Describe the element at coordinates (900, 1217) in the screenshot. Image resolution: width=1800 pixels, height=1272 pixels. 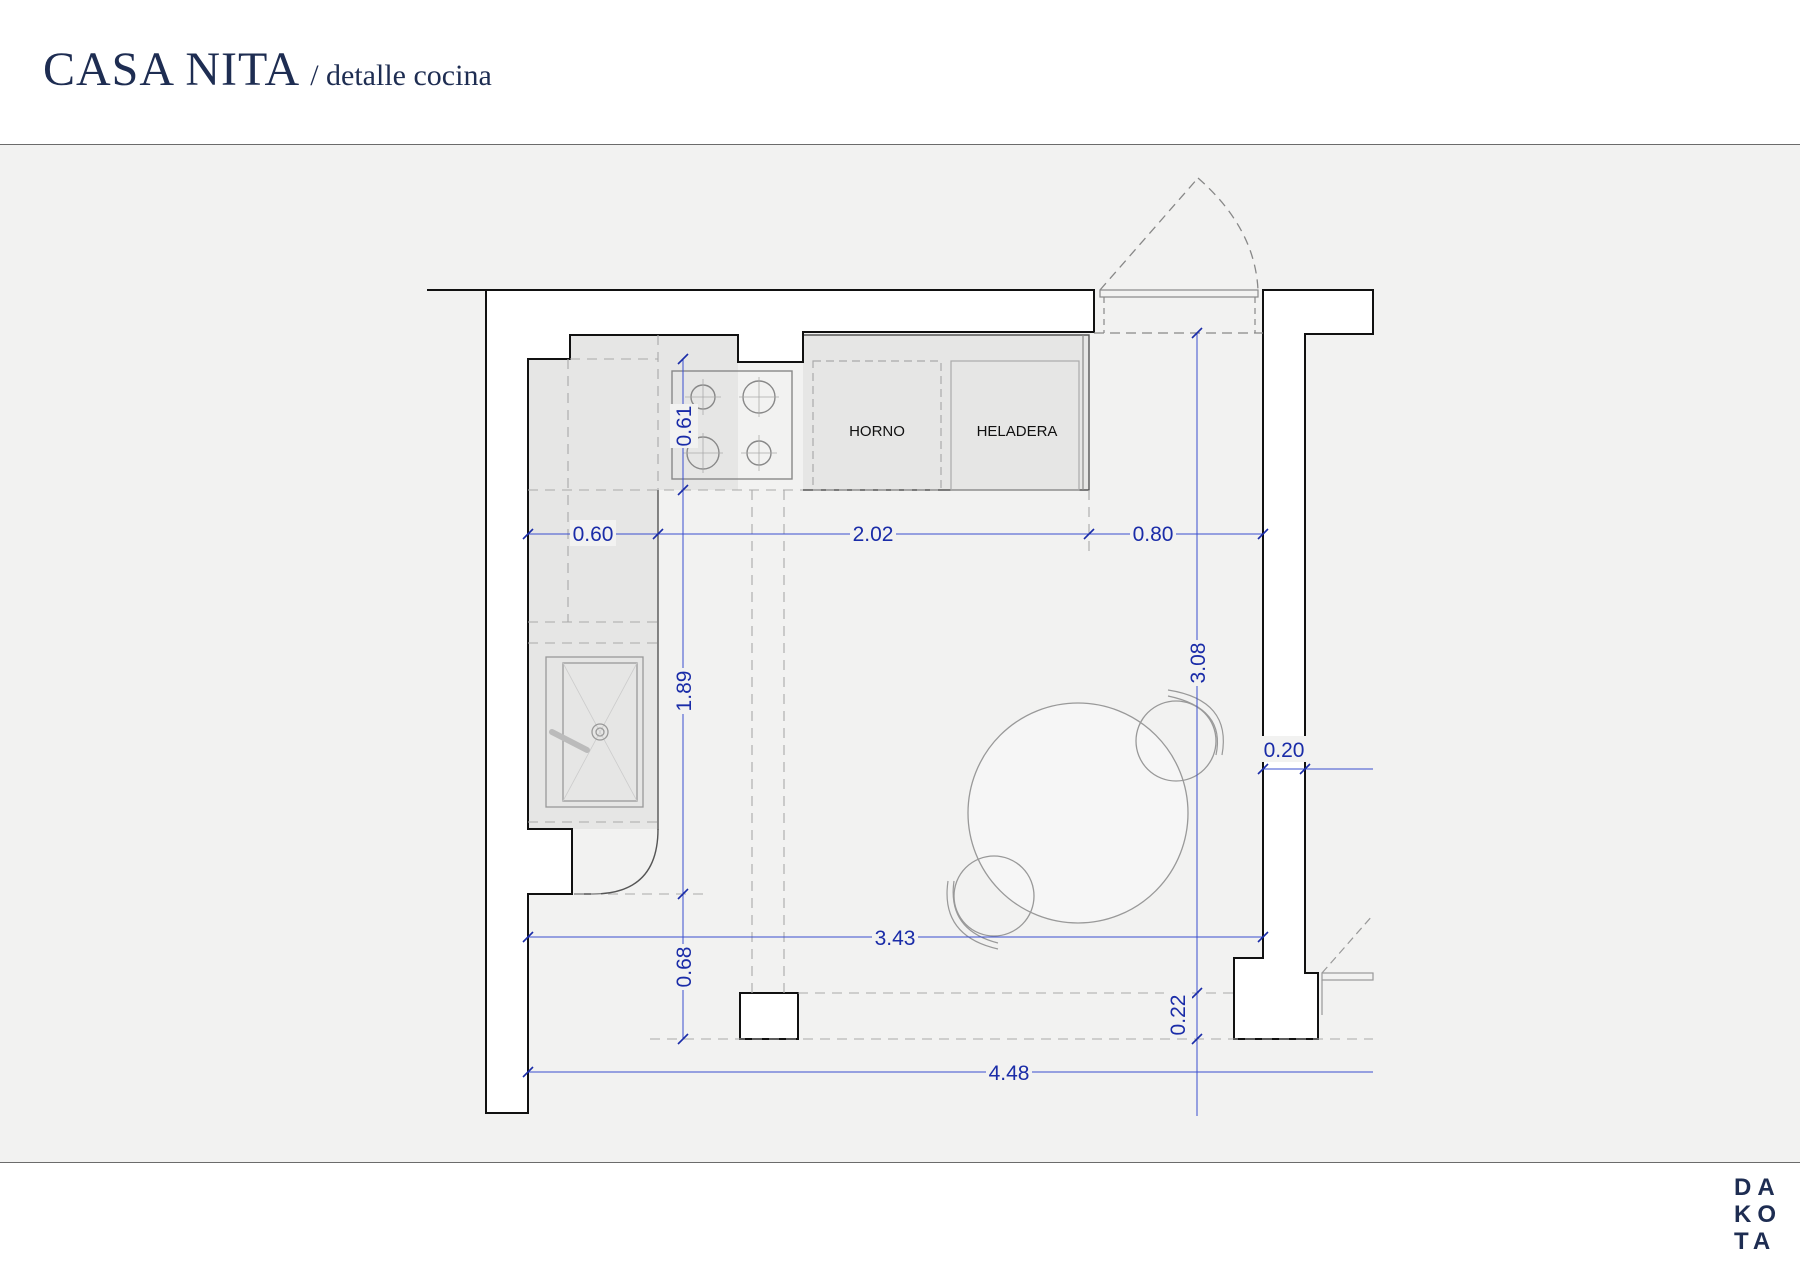
I see `footer` at that location.